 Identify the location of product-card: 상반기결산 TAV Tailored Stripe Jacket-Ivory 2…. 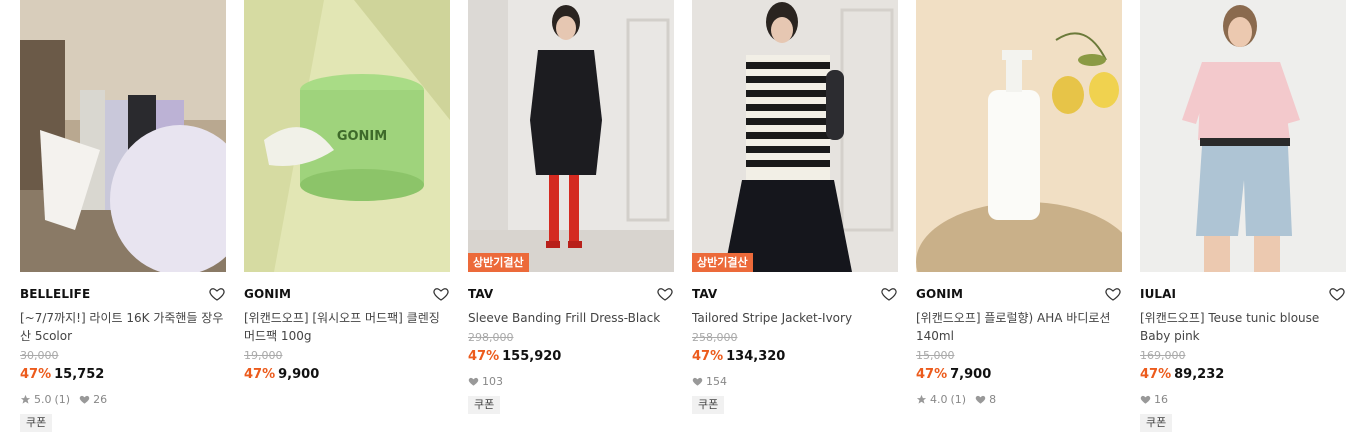
(795, 216).